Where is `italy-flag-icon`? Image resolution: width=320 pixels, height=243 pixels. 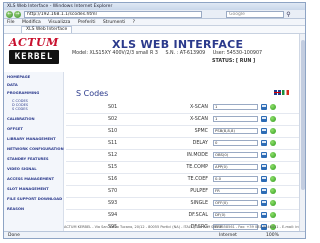
italy-flag-icon is located at coordinates (285, 92).